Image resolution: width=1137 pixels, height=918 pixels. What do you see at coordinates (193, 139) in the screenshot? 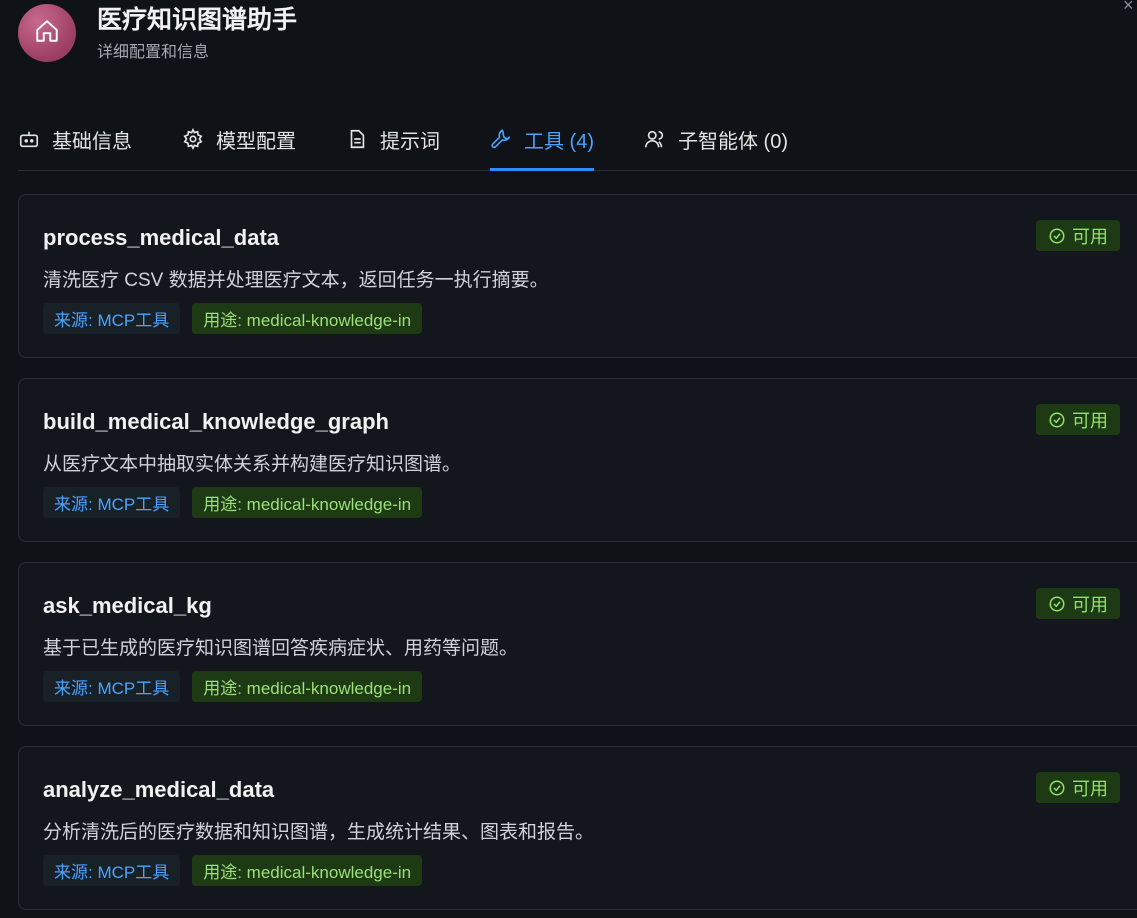
I see `gear-icon` at bounding box center [193, 139].